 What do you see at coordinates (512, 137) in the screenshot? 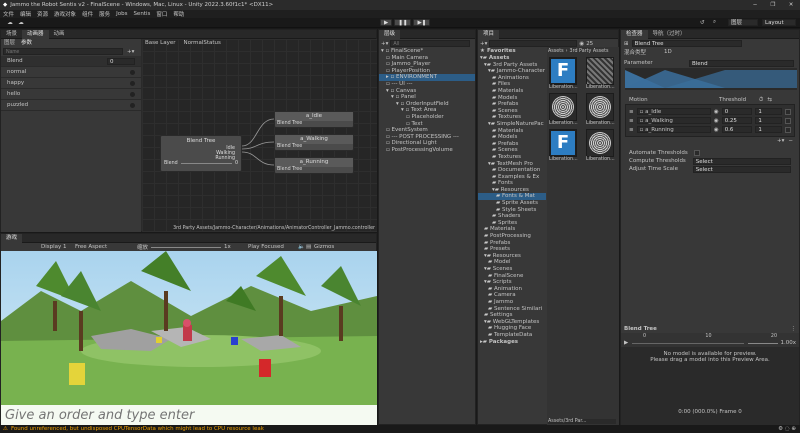
I see `folder-item: ▰ Models` at bounding box center [512, 137].